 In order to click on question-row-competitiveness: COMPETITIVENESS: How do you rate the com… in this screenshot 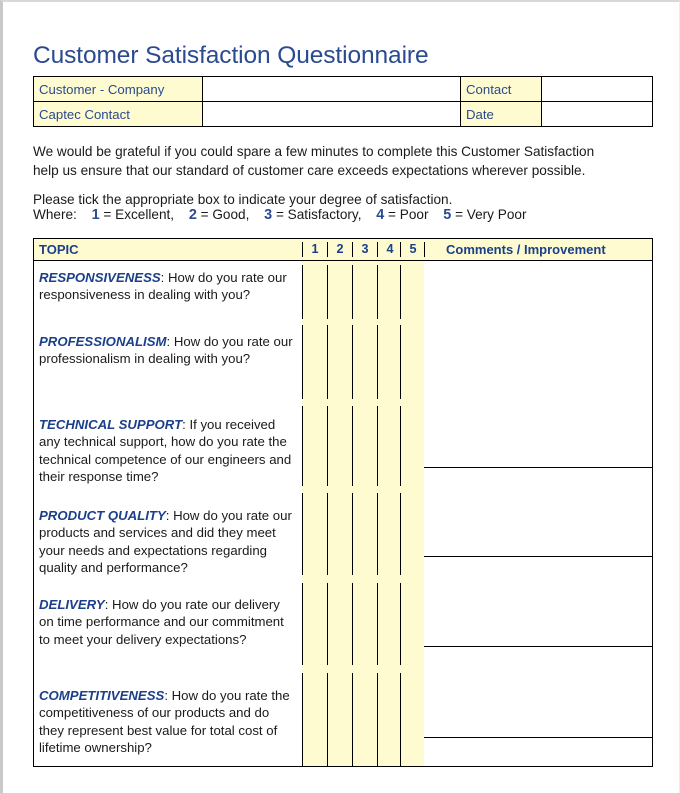, I will do `click(168, 719)`.